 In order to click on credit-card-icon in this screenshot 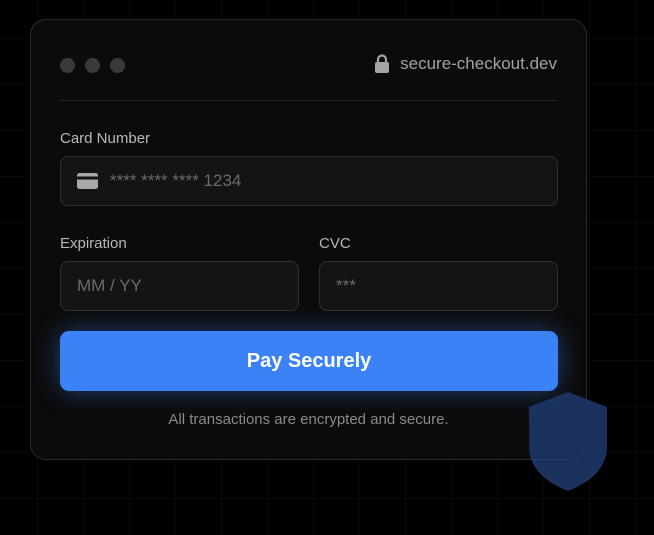, I will do `click(87, 181)`.